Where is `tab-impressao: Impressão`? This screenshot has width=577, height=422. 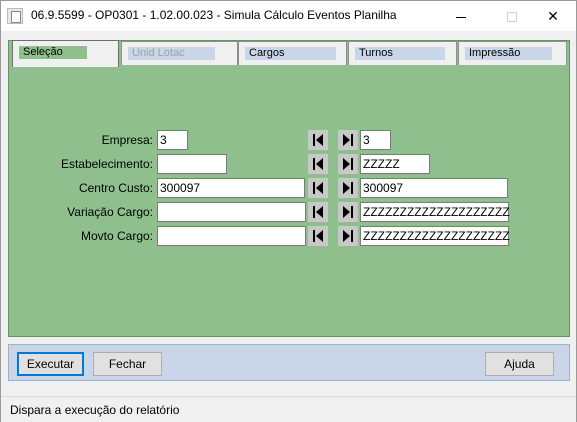 tab-impressao: Impressão is located at coordinates (512, 53).